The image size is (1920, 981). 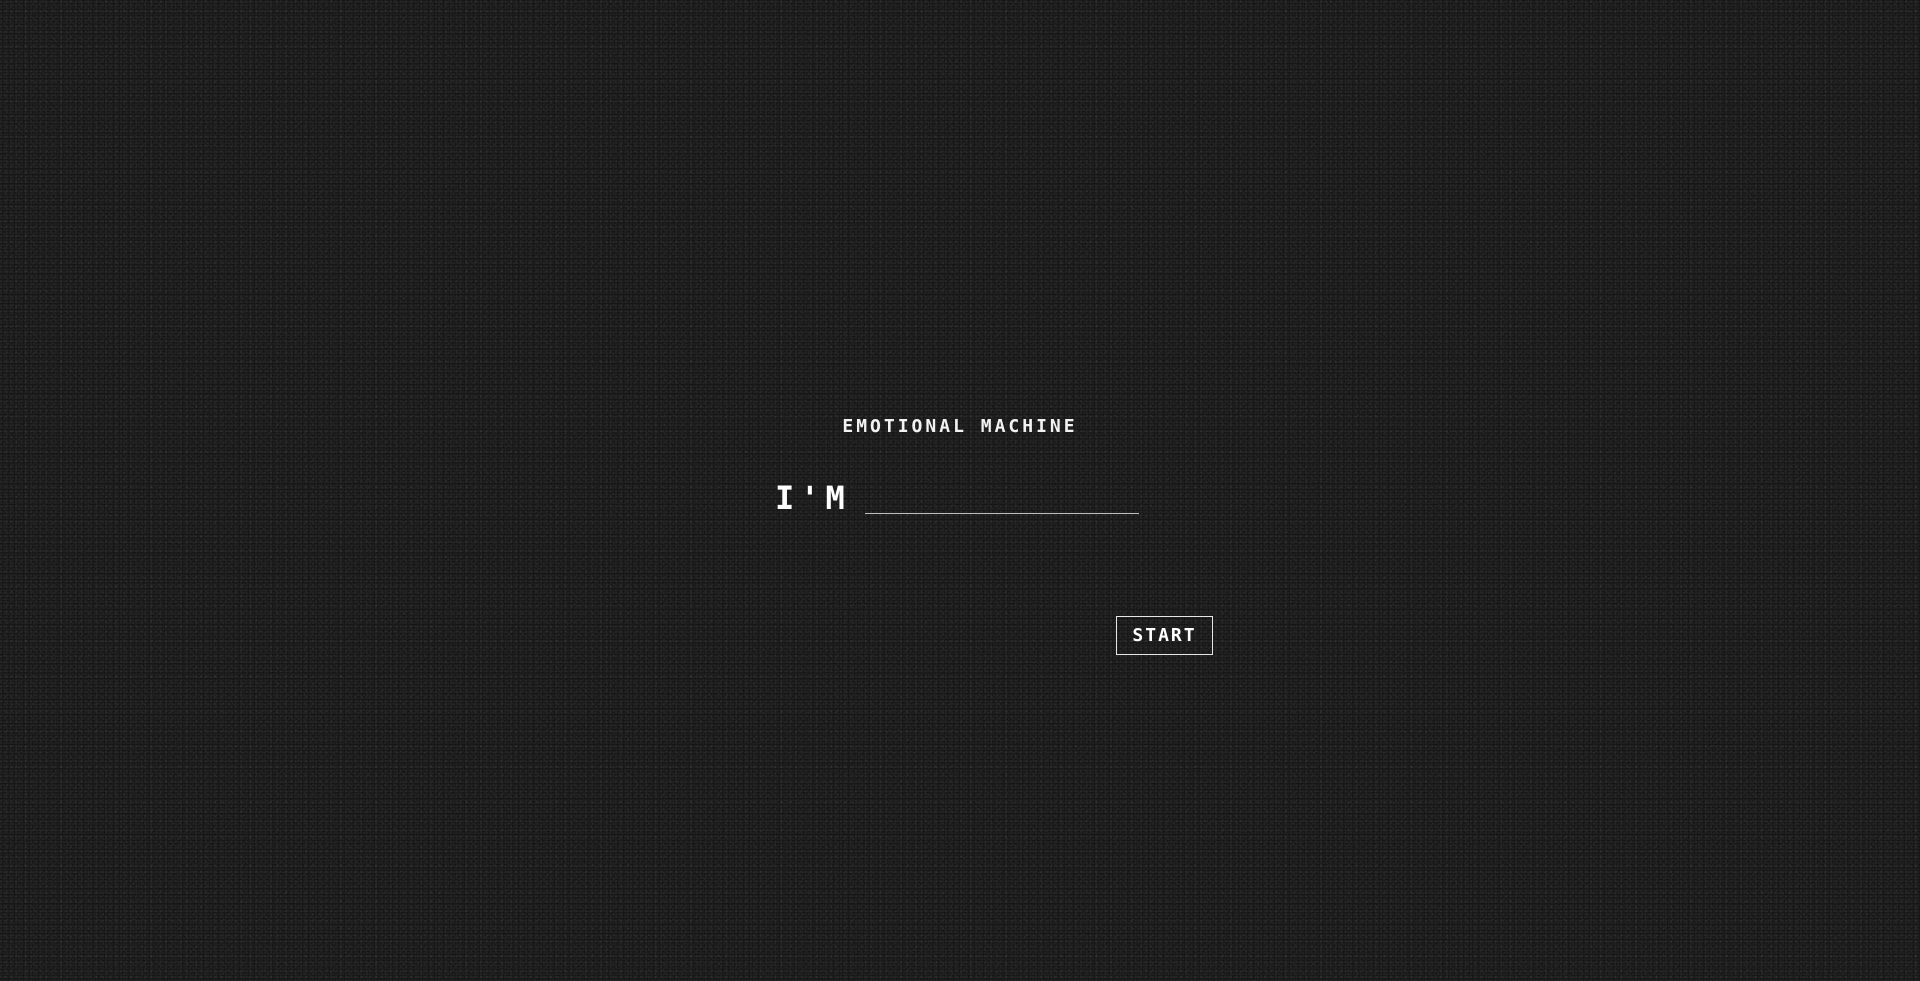 I want to click on prompt-row: I'M, so click(x=957, y=498).